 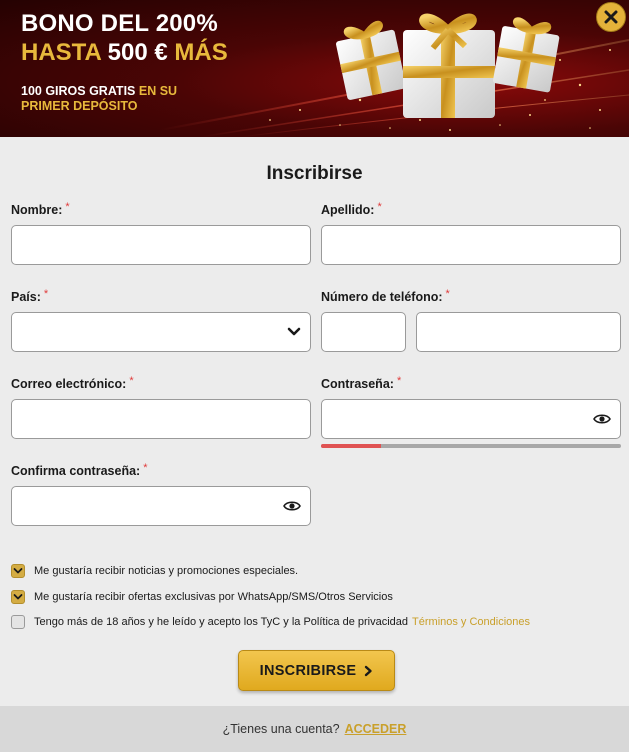 I want to click on phone-prefix-box, so click(x=363, y=332).